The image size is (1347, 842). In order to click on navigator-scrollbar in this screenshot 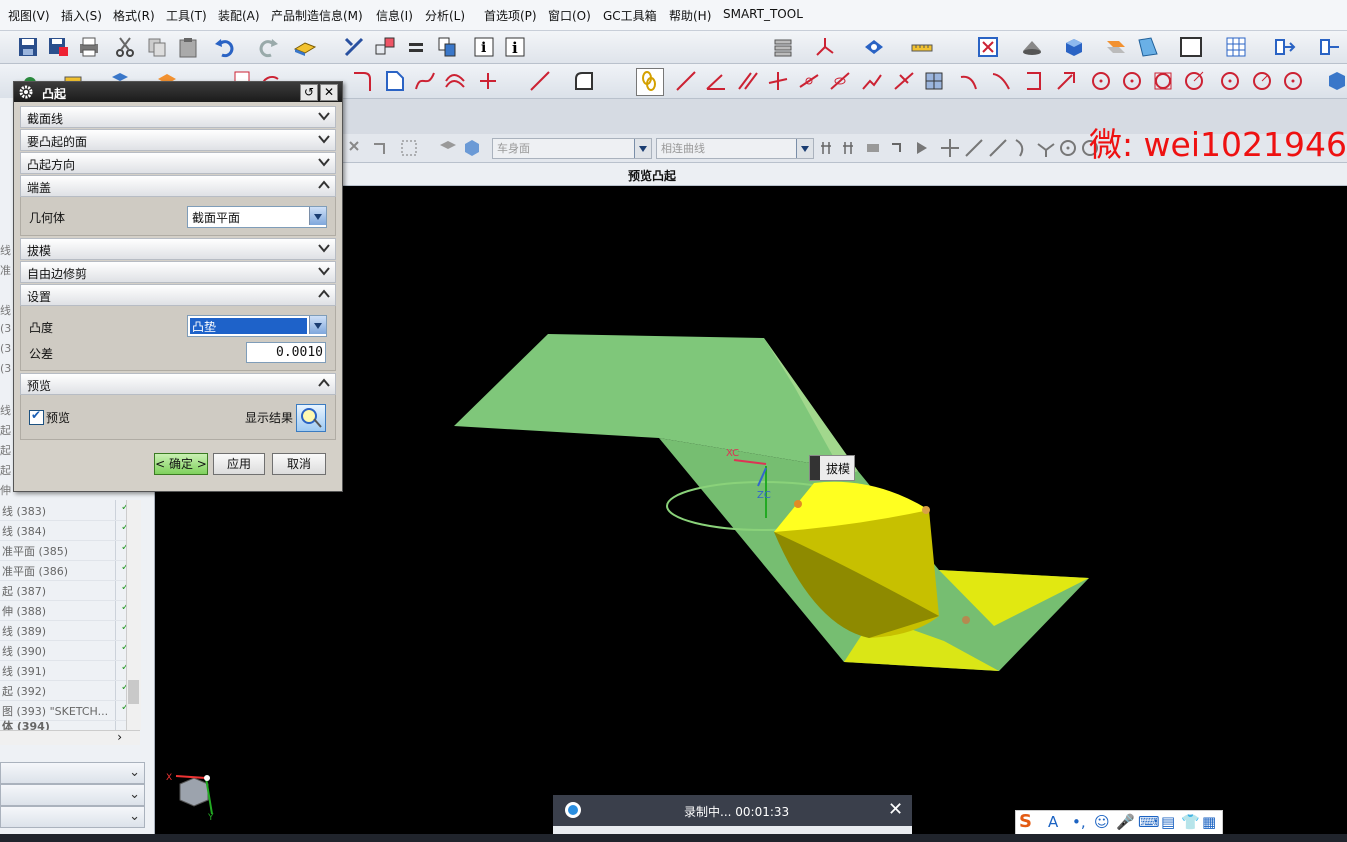, I will do `click(133, 615)`.